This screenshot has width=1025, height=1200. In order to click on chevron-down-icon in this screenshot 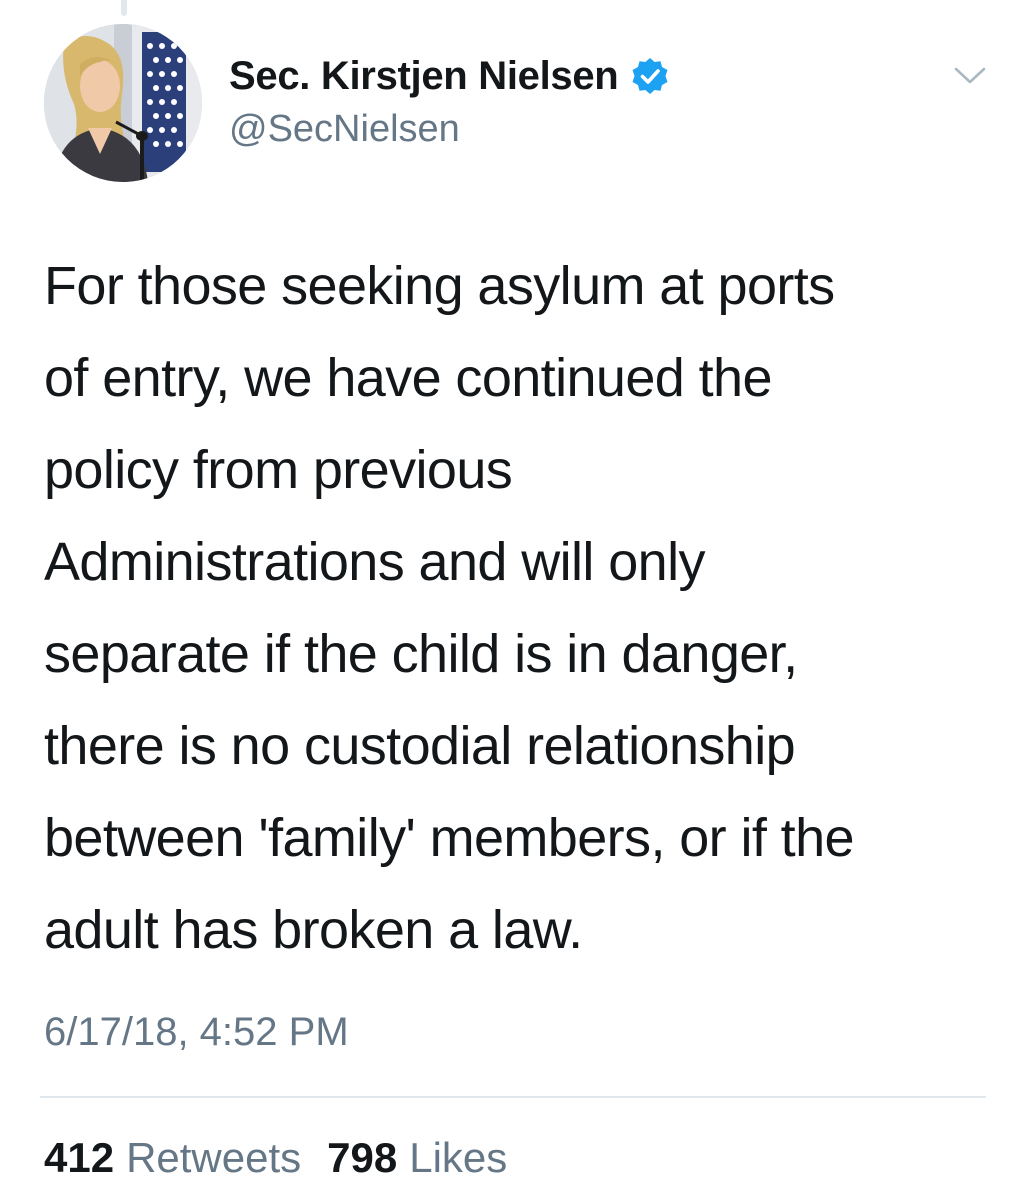, I will do `click(970, 75)`.